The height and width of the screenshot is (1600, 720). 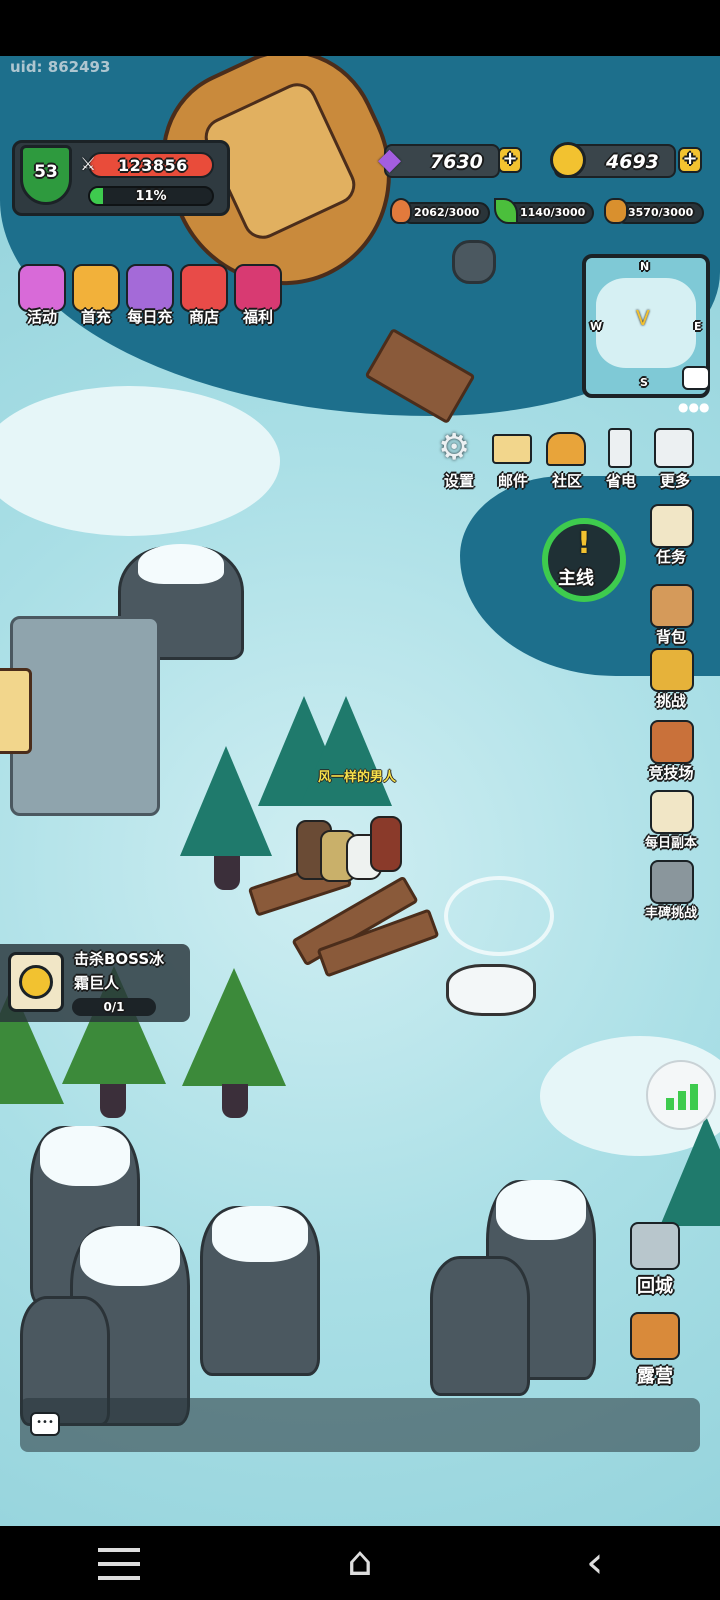 What do you see at coordinates (670, 637) in the screenshot?
I see `side-backpack-label: 背包` at bounding box center [670, 637].